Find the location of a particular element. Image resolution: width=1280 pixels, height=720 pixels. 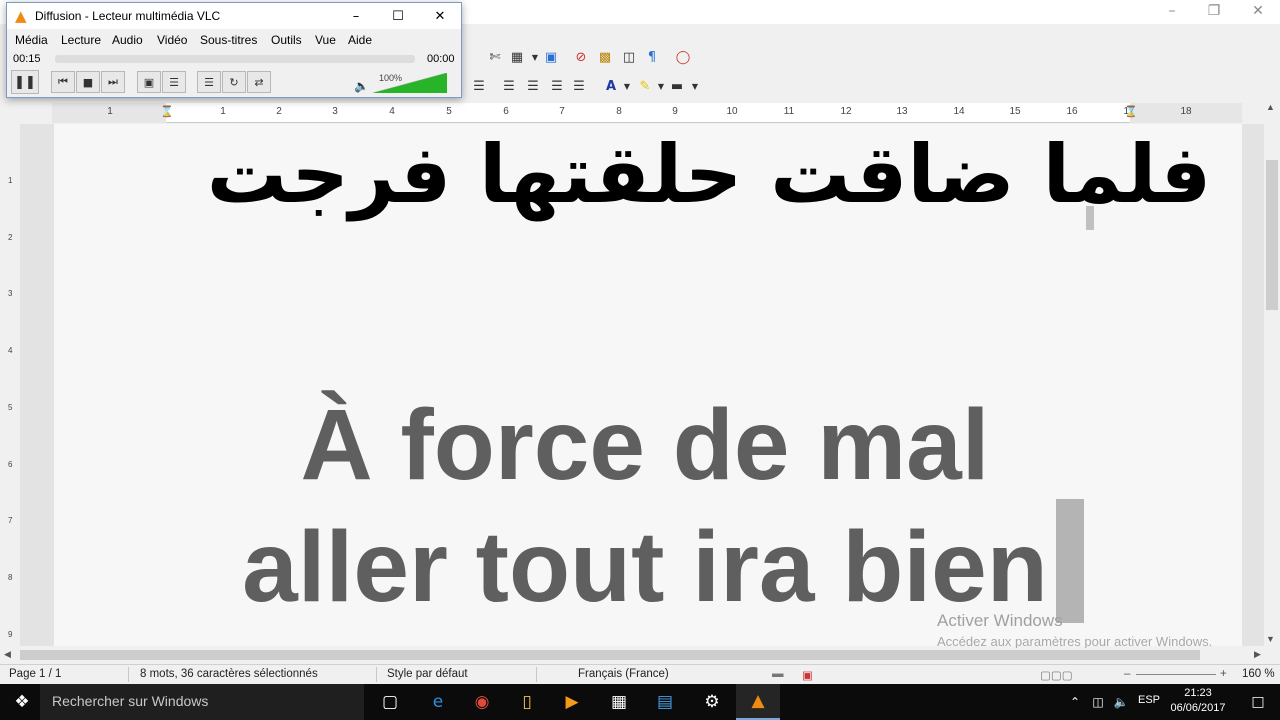

ruler-number: 7 is located at coordinates (562, 111).